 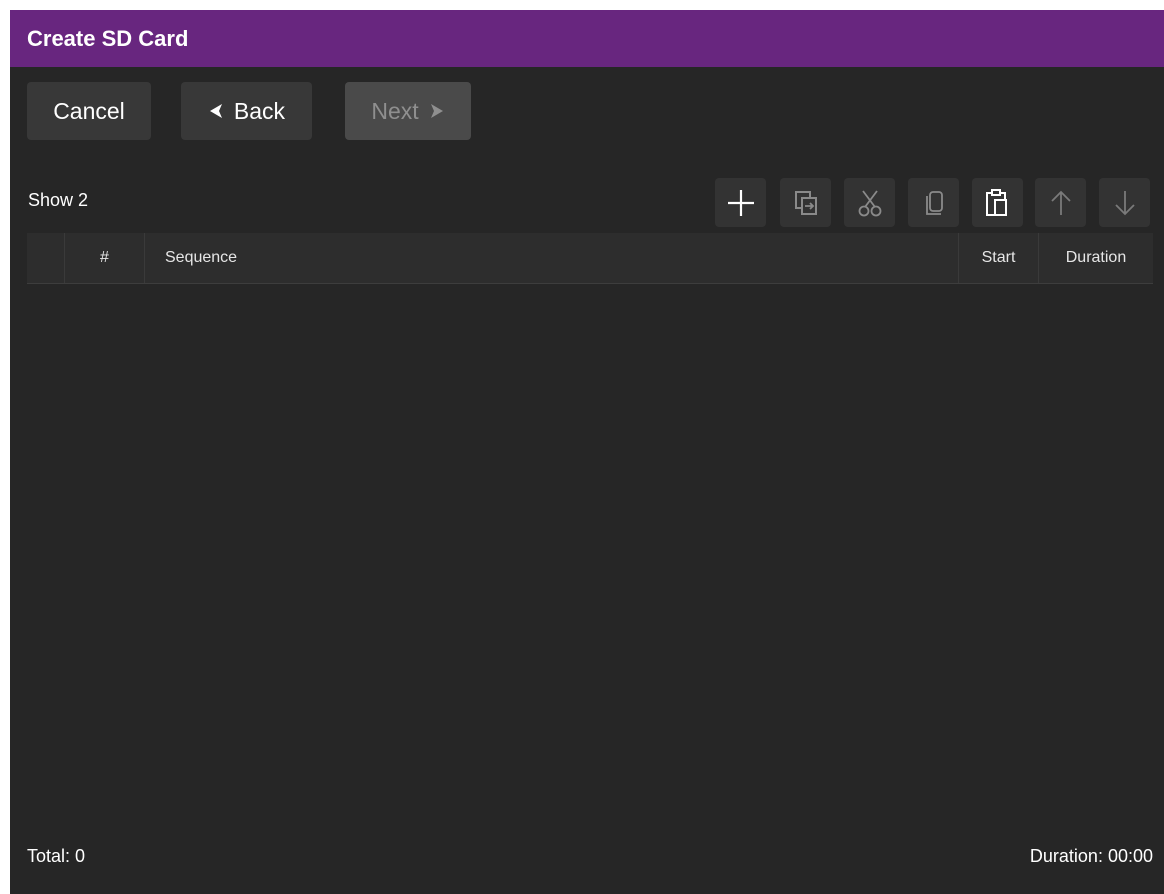 I want to click on copy-icon, so click(x=934, y=203).